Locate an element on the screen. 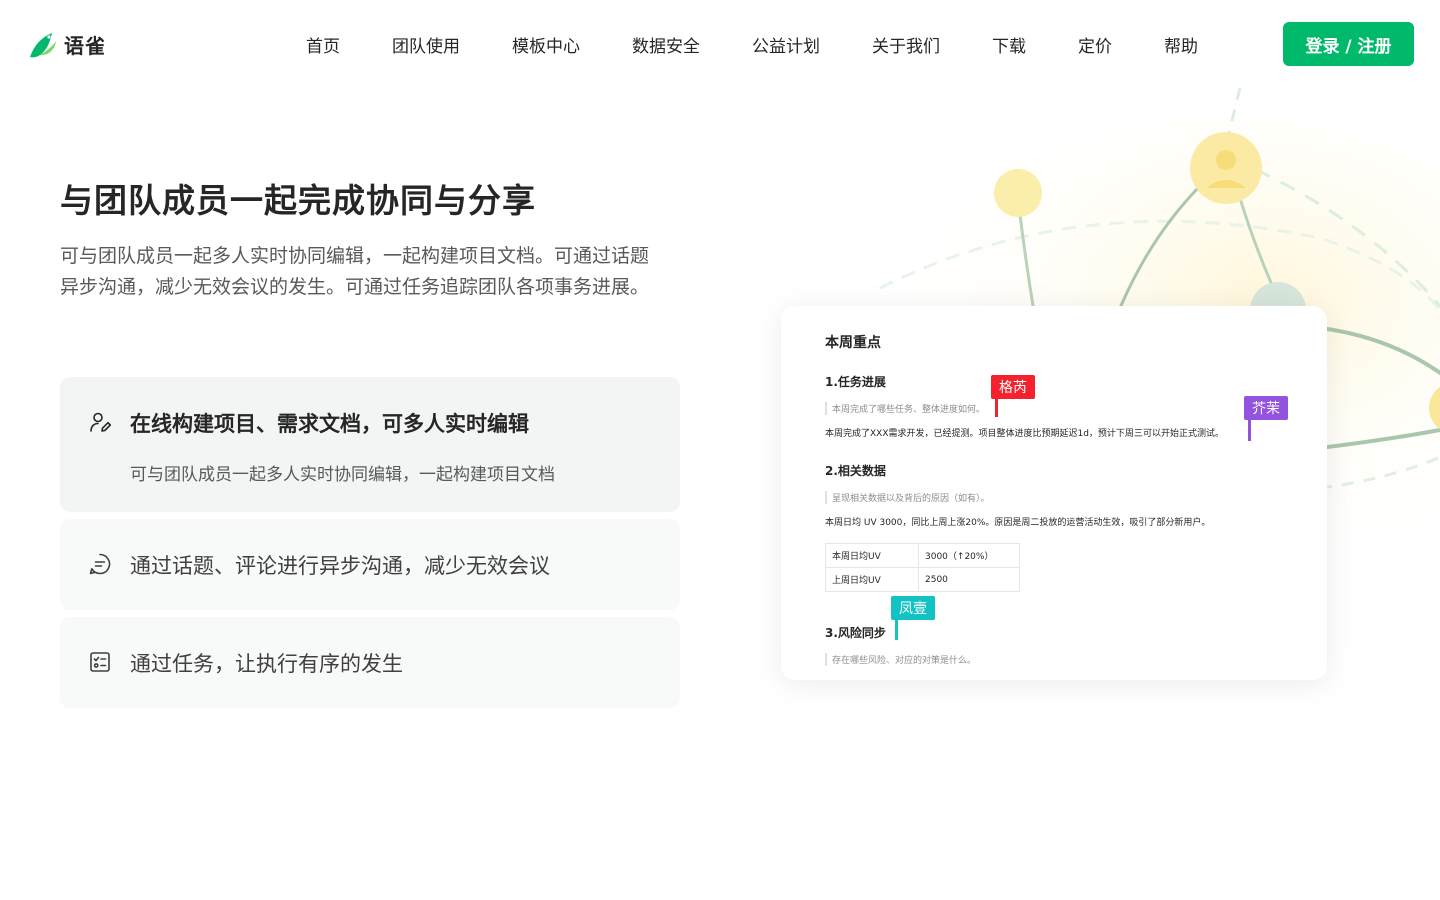 This screenshot has height=900, width=1440. doc-section-title: 3.风险同步 is located at coordinates (855, 633).